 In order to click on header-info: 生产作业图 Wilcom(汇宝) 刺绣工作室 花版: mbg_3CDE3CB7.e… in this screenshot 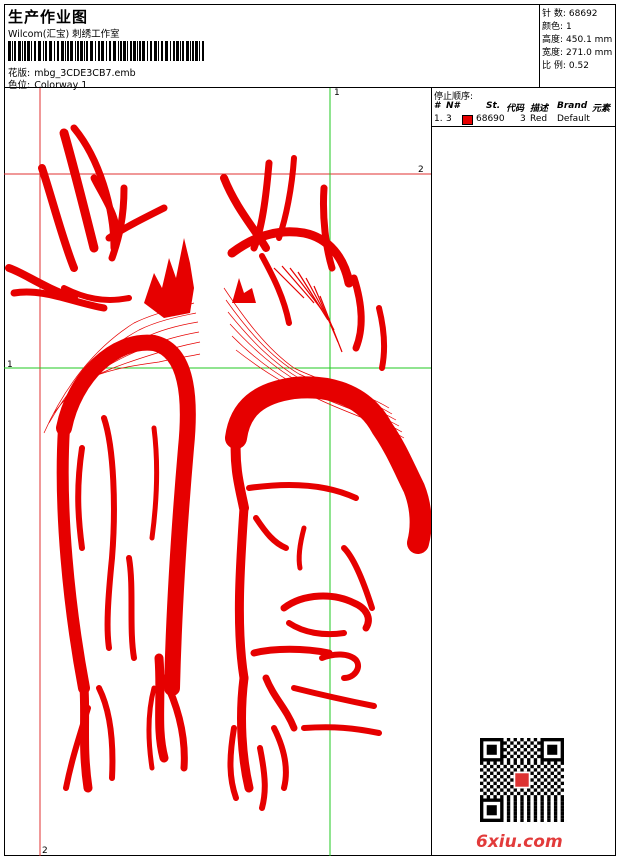, I will do `click(272, 47)`.